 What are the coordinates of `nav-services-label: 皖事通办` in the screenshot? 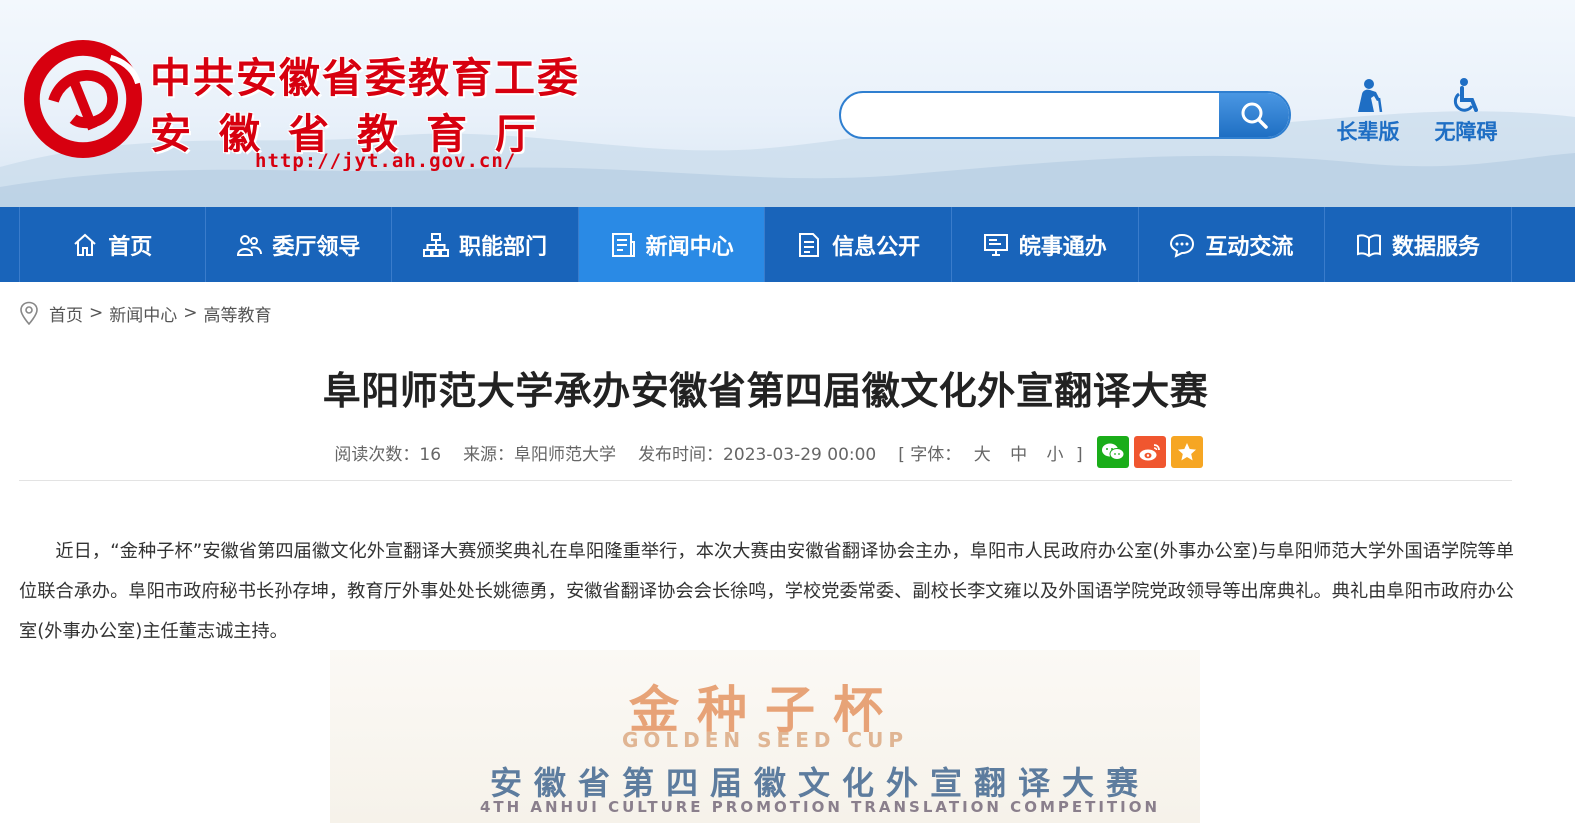 It's located at (1062, 247).